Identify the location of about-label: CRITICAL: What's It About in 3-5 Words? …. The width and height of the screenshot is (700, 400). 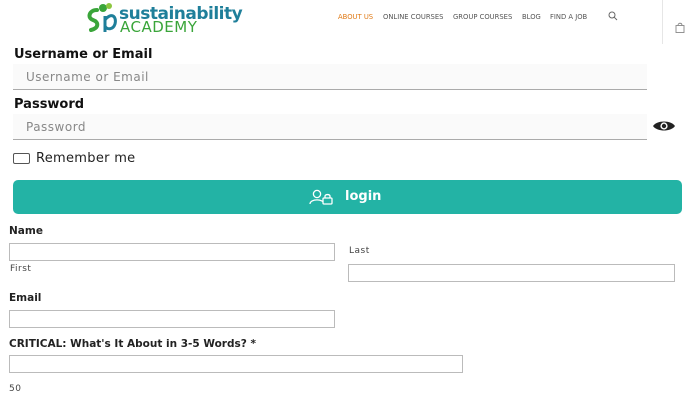
(132, 344).